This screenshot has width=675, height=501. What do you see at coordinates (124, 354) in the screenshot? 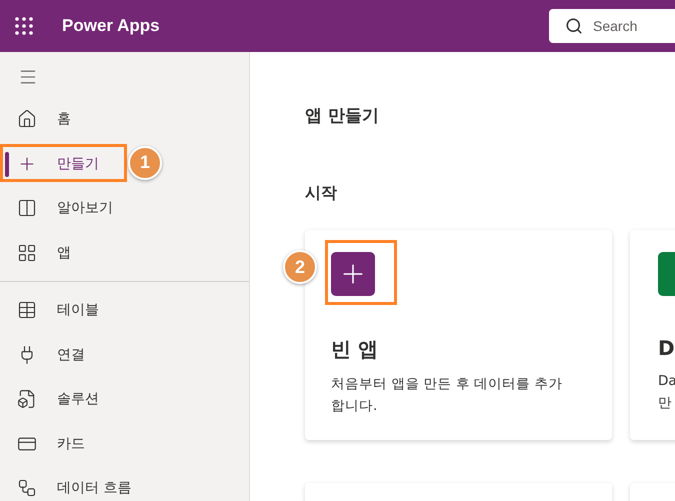
I see `nav-item: 연결` at bounding box center [124, 354].